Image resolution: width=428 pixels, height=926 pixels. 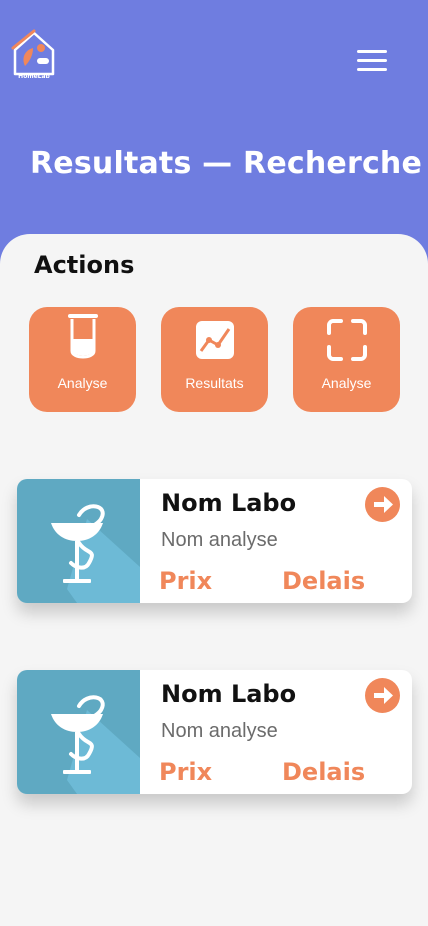 I want to click on house-logo-icon, so click(x=33, y=52).